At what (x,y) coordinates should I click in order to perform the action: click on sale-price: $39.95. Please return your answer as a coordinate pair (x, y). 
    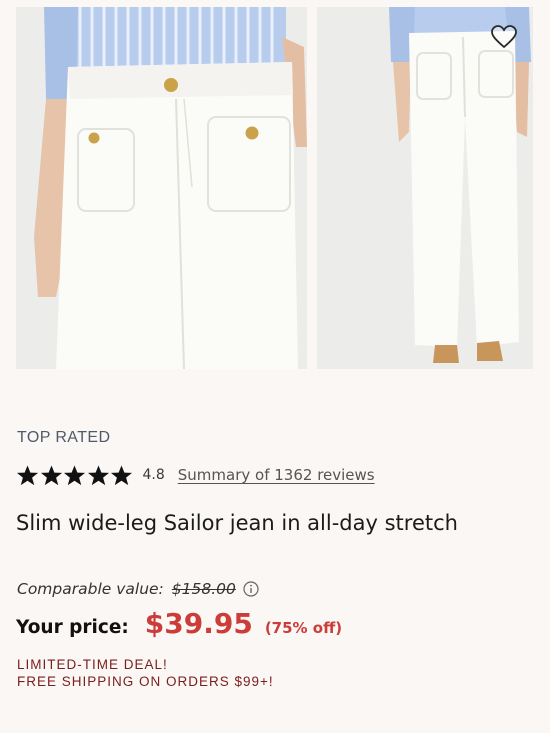
    Looking at the image, I should click on (198, 623).